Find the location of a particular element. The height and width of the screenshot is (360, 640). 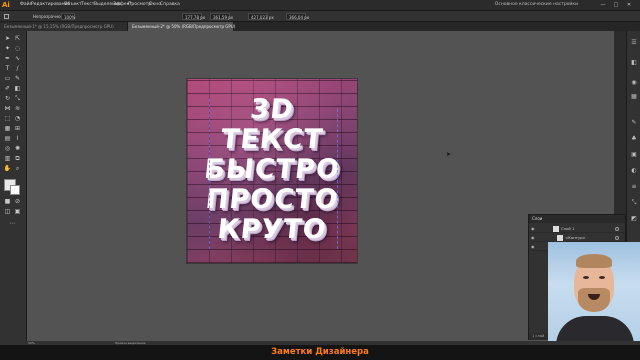

menu-view: Просмотр is located at coordinates (139, 5).